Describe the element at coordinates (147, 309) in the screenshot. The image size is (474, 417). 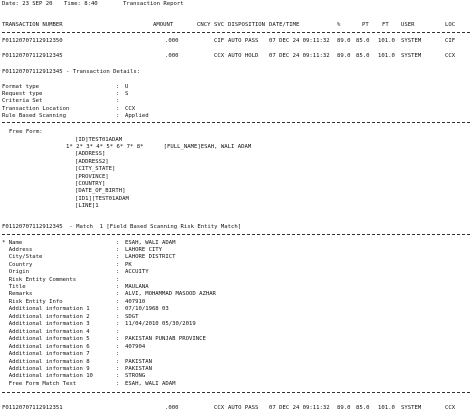
I see `match-value: 07/10/1968 03` at that location.